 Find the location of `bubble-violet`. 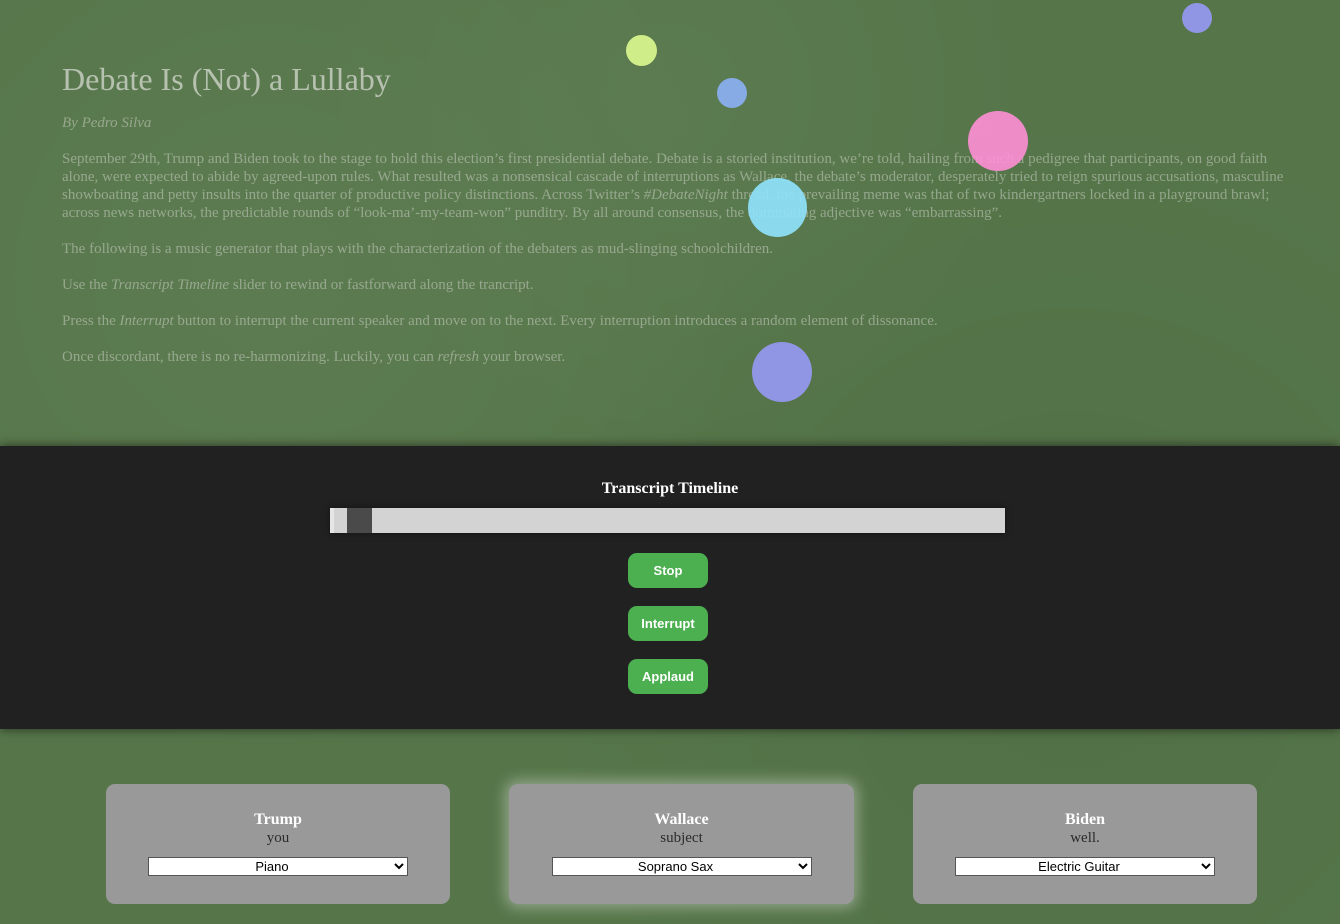

bubble-violet is located at coordinates (782, 372).